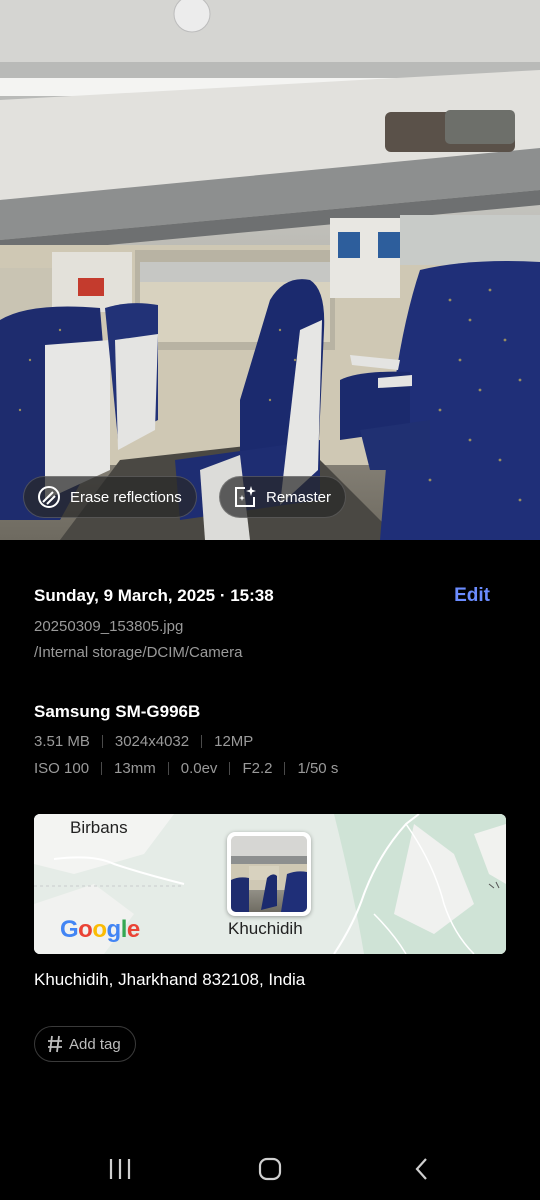 Image resolution: width=540 pixels, height=1200 pixels. I want to click on pin-thumbnail, so click(269, 874).